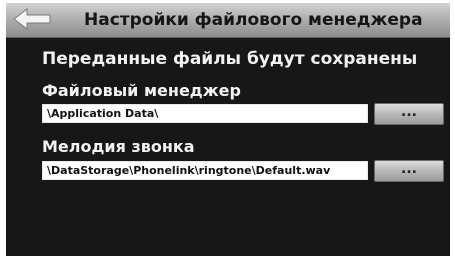 The width and height of the screenshot is (455, 260). What do you see at coordinates (230, 59) in the screenshot?
I see `saved-files-message: Переданные файлы будут сохранены` at bounding box center [230, 59].